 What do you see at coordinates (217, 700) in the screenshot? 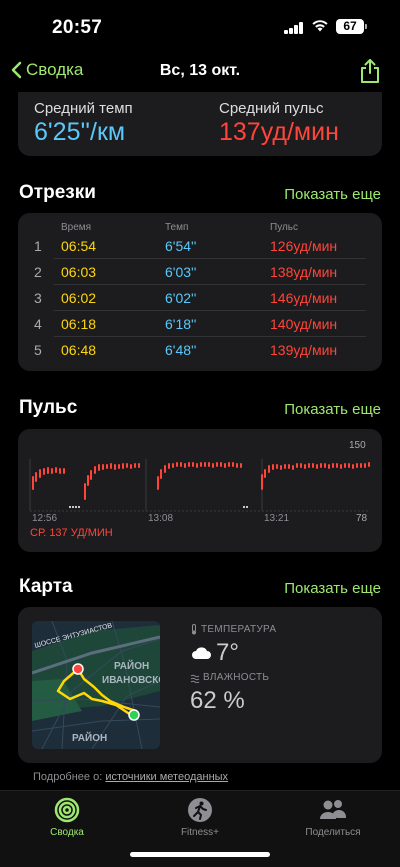
I see `humidity-value: 62 %` at bounding box center [217, 700].